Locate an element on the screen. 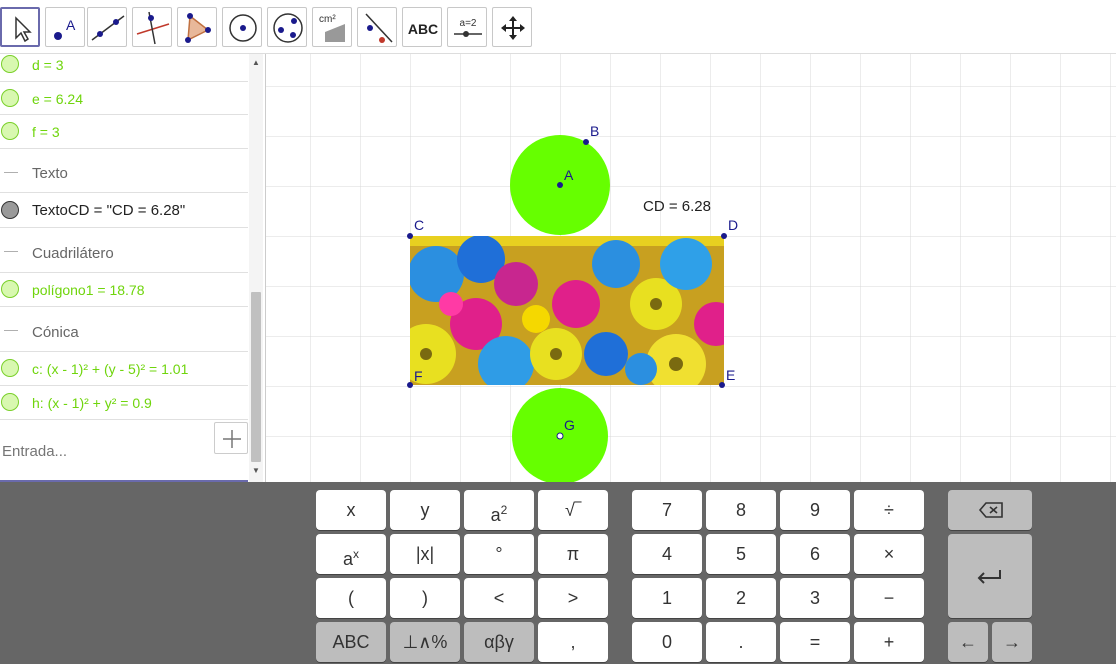 The width and height of the screenshot is (1116, 664). circle-three-points-tool-button is located at coordinates (287, 27).